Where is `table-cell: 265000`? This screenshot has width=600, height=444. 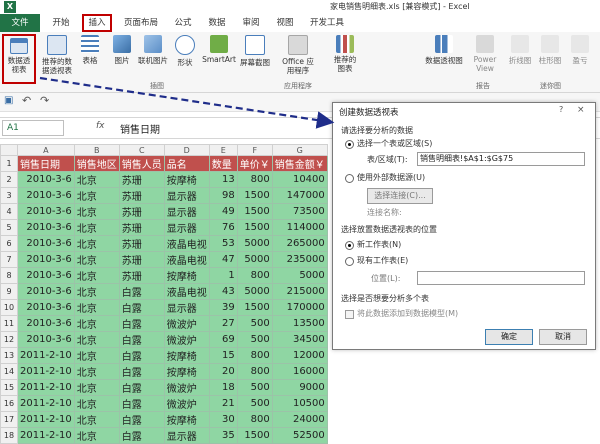 table-cell: 265000 is located at coordinates (299, 243).